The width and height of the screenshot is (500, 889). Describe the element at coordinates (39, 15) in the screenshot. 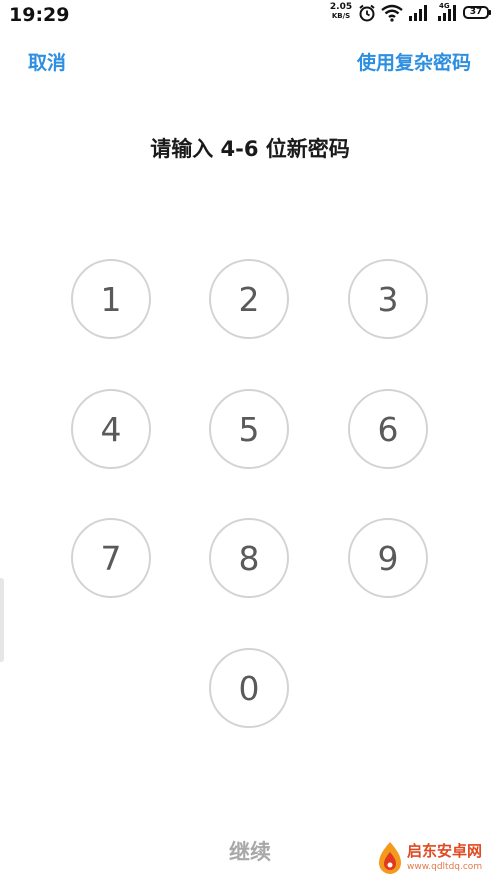

I see `status-time: 19:29` at that location.